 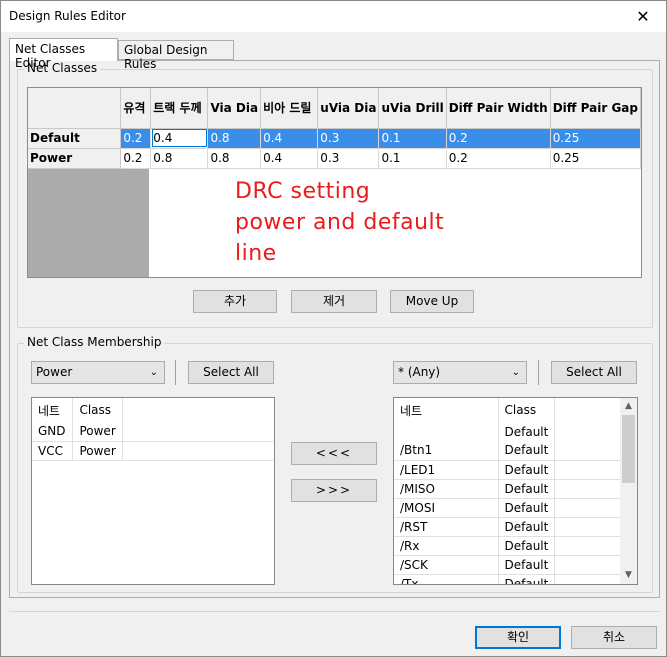 What do you see at coordinates (628, 449) in the screenshot?
I see `scroll-thumb` at bounding box center [628, 449].